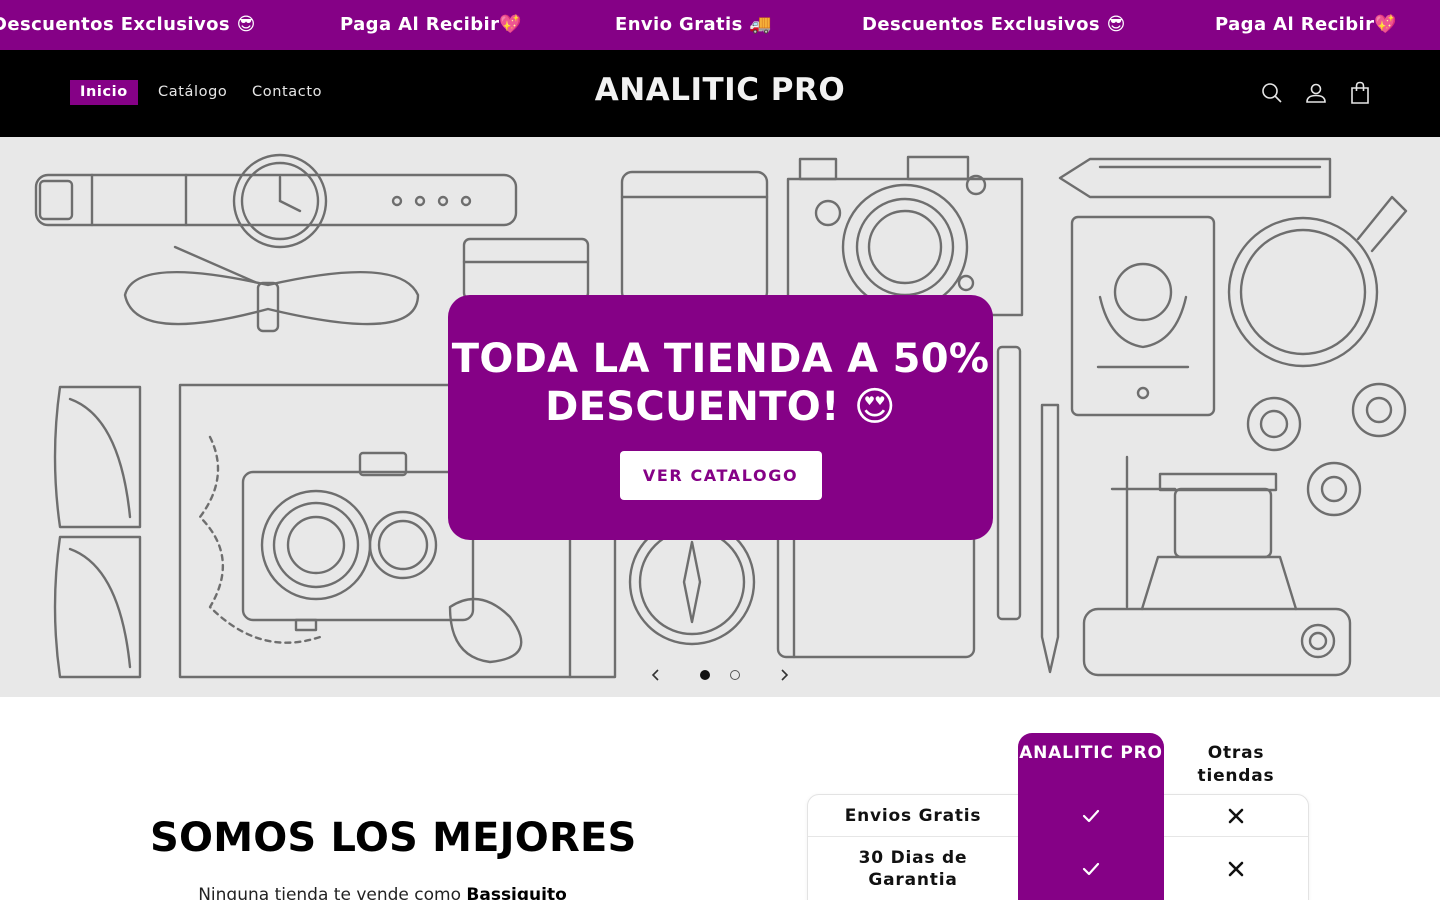 This screenshot has height=900, width=1440. What do you see at coordinates (720, 475) in the screenshot?
I see `view-catalog-button: VER CATALOGO` at bounding box center [720, 475].